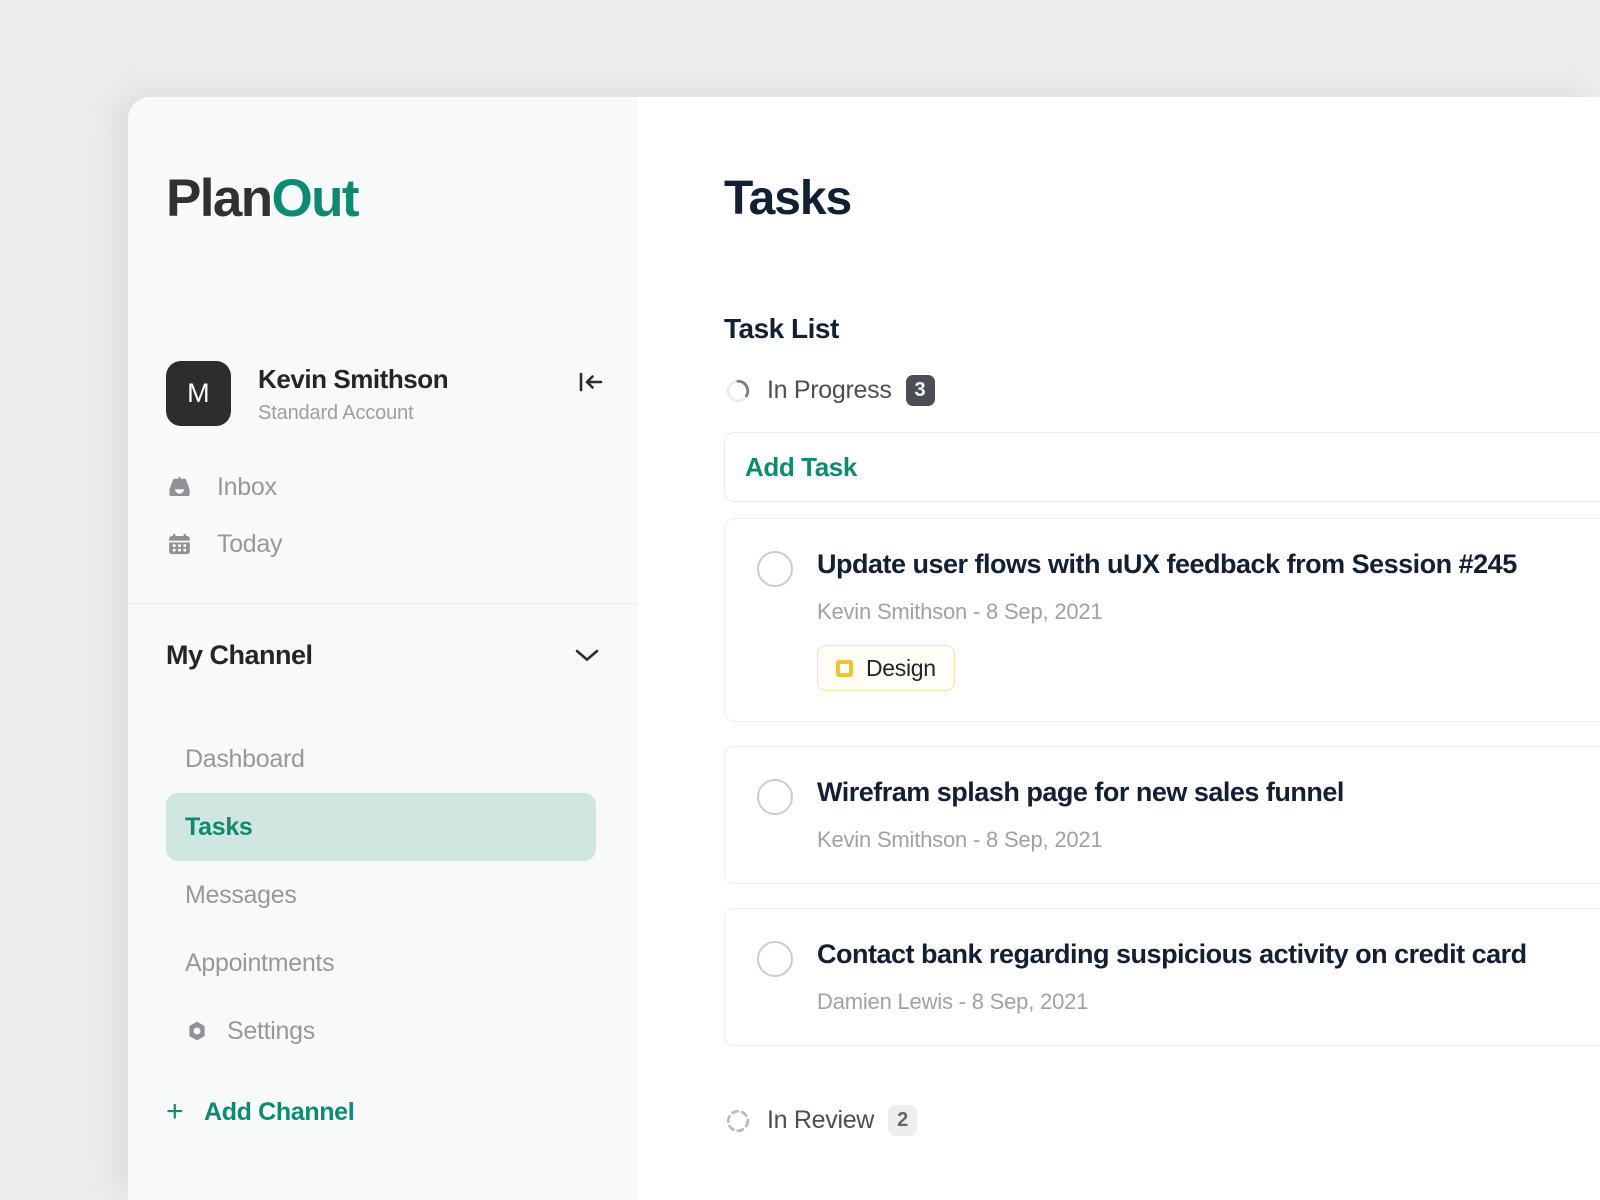 Image resolution: width=1600 pixels, height=1200 pixels. Describe the element at coordinates (219, 198) in the screenshot. I see `logo-text-primary: Plan` at that location.